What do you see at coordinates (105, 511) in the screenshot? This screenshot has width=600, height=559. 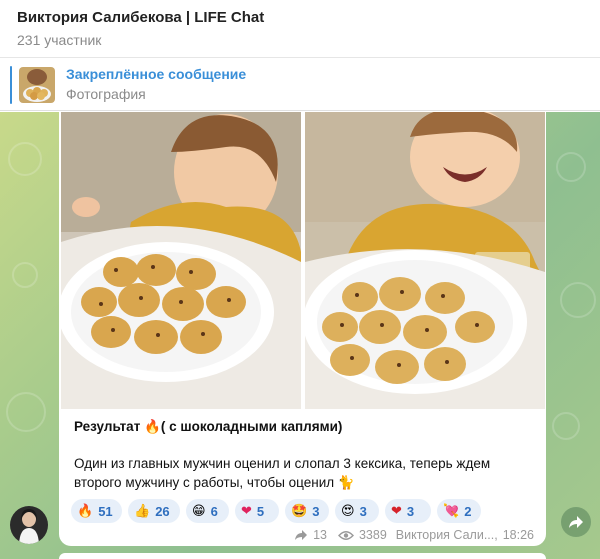 I see `reaction-count: 51` at bounding box center [105, 511].